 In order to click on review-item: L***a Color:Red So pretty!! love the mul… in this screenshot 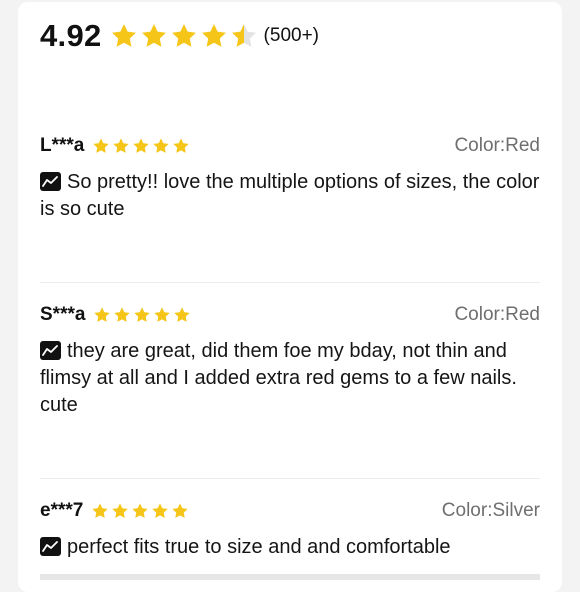, I will do `click(290, 178)`.